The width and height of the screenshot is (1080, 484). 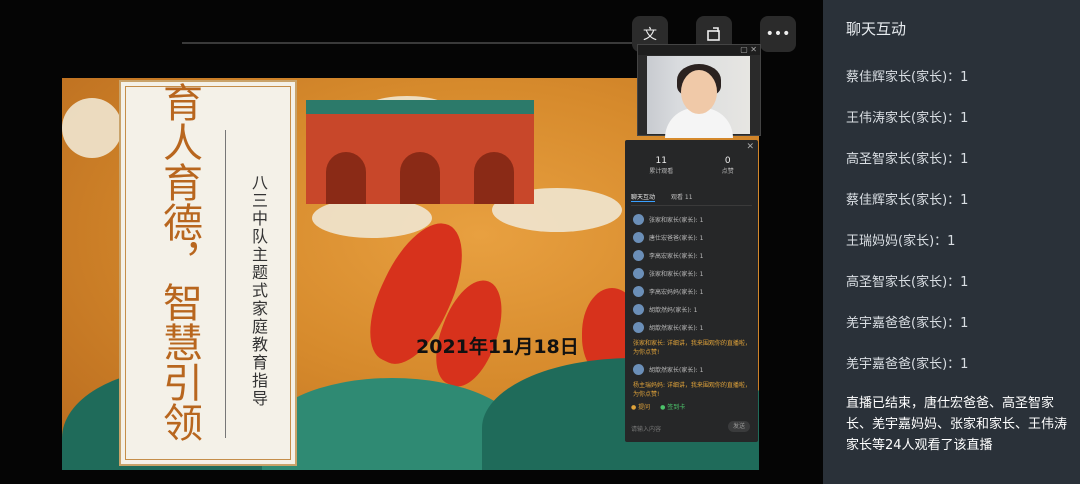 I want to click on chat-message: 王瑞妈妈(家长)：1, so click(x=901, y=241).